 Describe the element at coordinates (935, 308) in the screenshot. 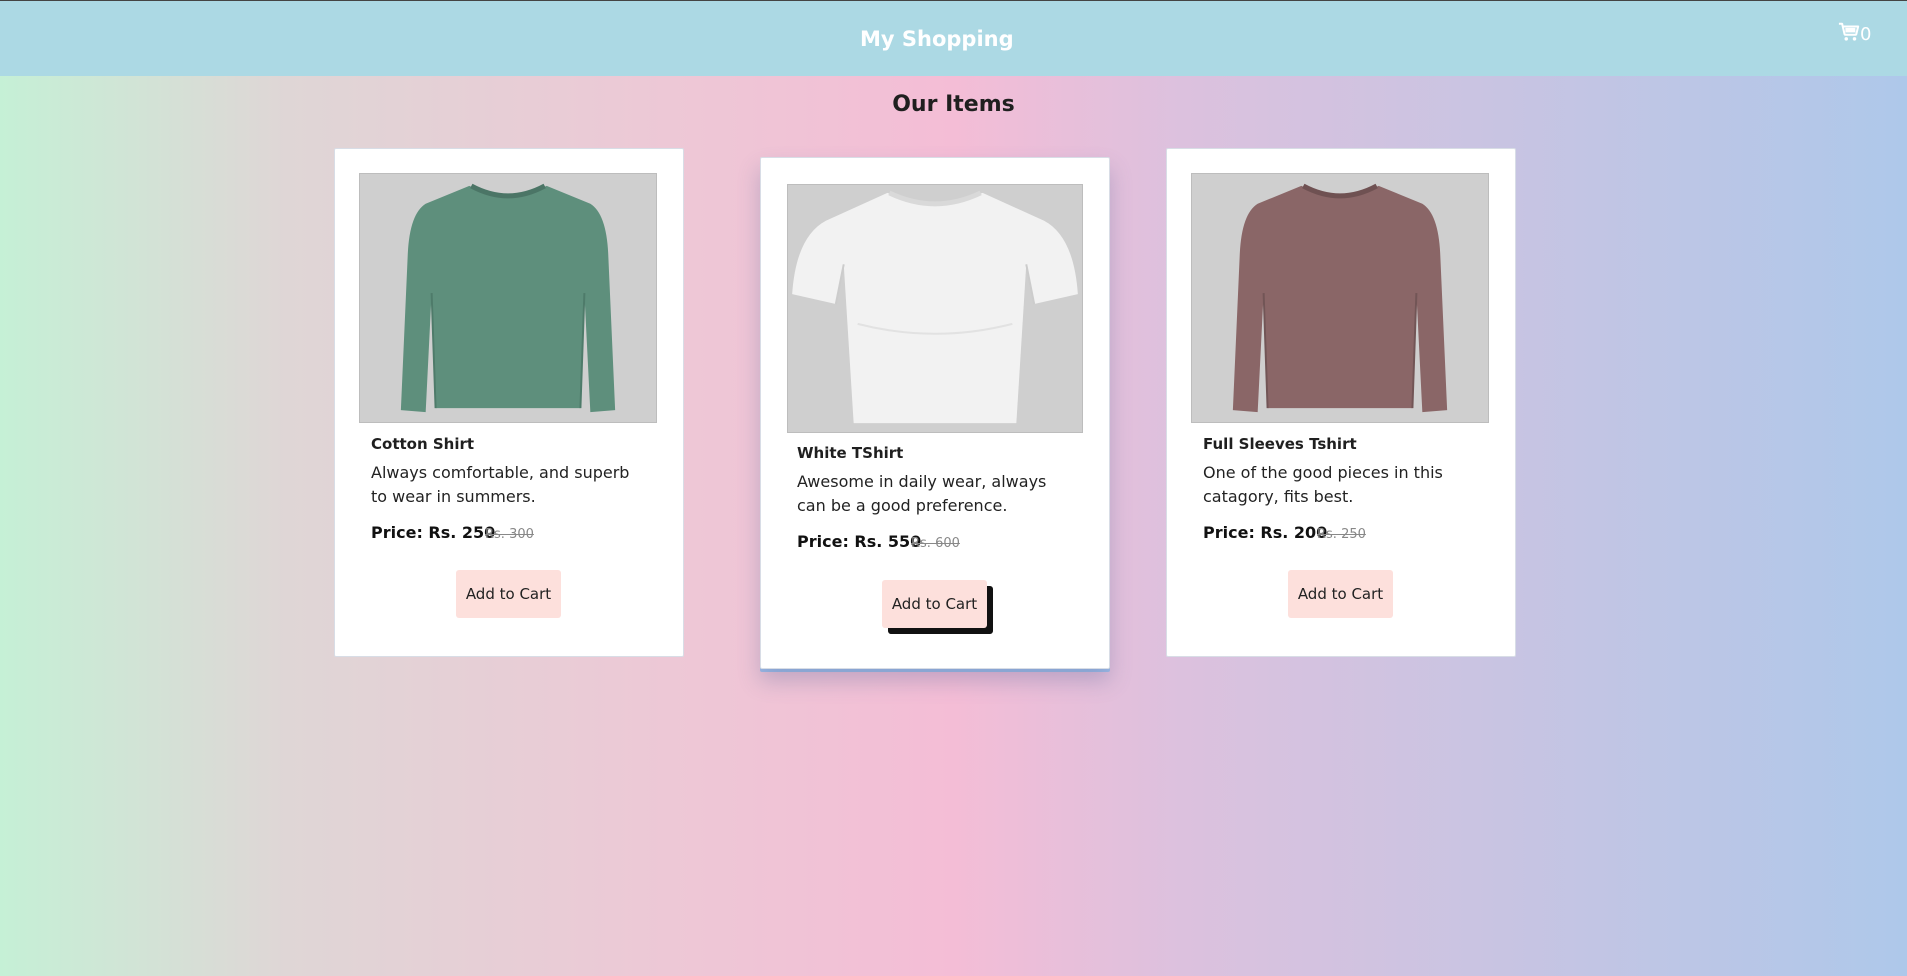

I see `product-image-white-tshirt` at that location.